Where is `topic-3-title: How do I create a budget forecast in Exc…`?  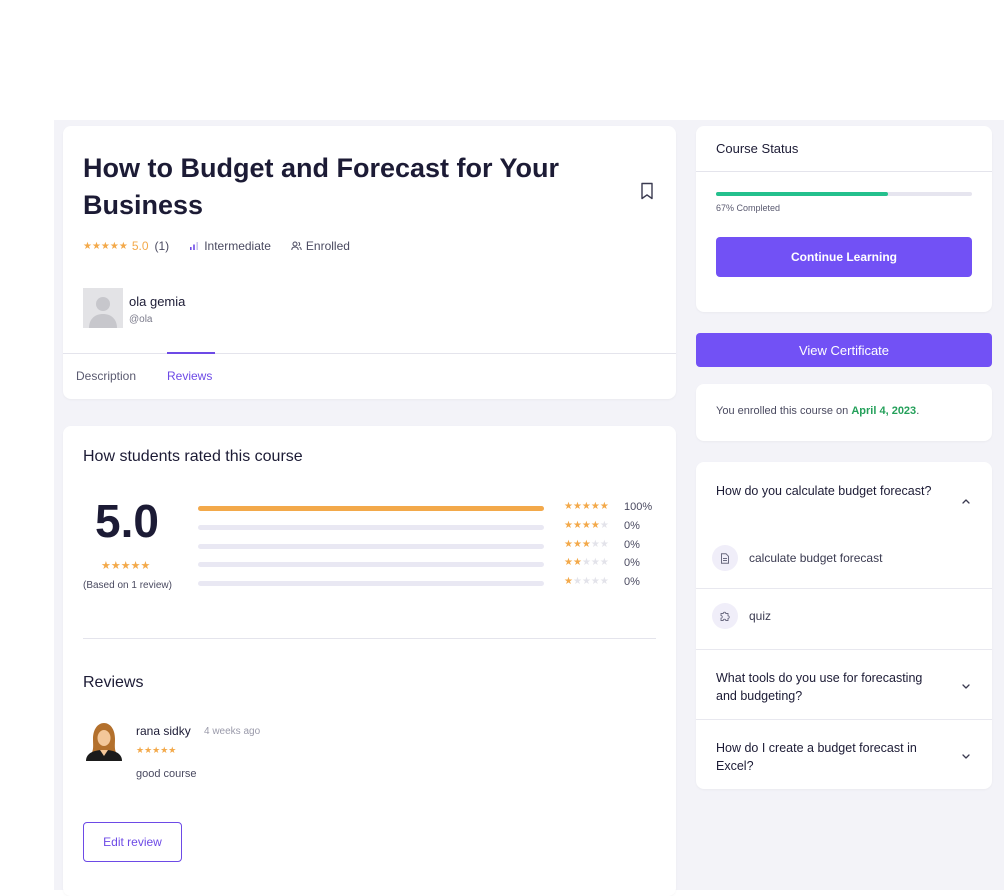
topic-3-title: How do I create a budget forecast in Exc… is located at coordinates (826, 757).